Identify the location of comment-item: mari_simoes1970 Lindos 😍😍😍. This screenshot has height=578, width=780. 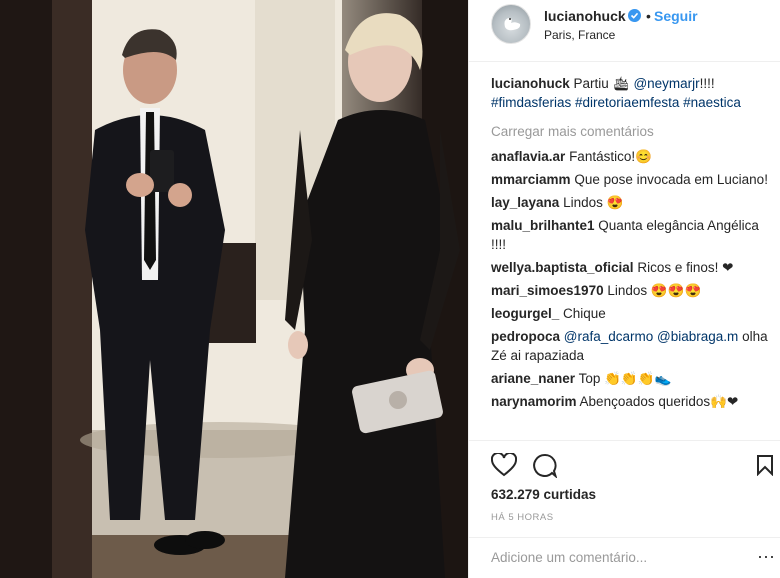
(633, 290).